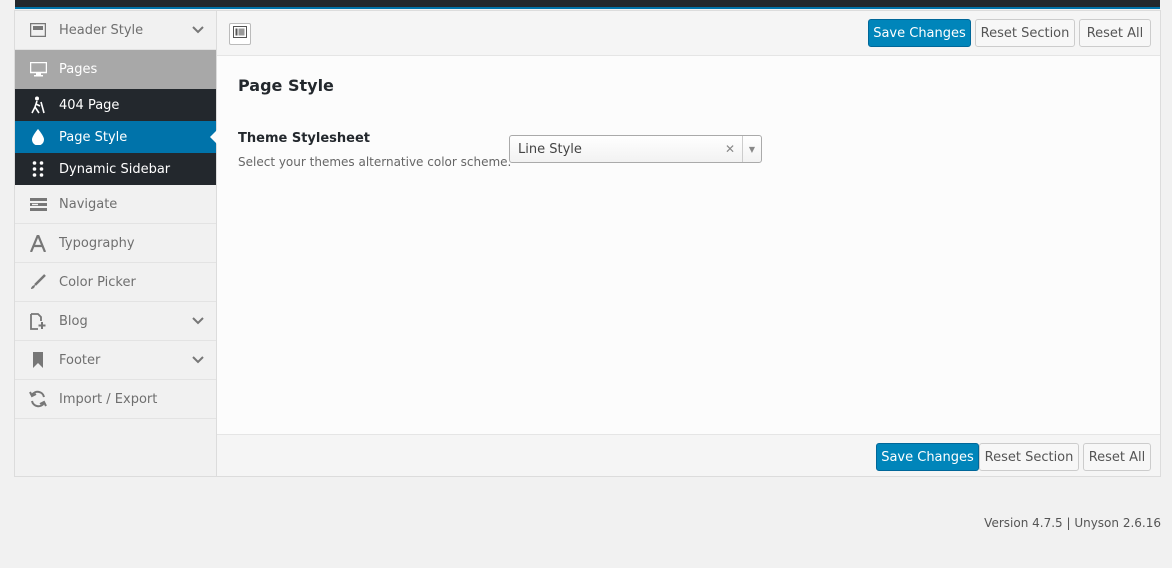  Describe the element at coordinates (1025, 33) in the screenshot. I see `reset-section-button: Reset Section` at that location.